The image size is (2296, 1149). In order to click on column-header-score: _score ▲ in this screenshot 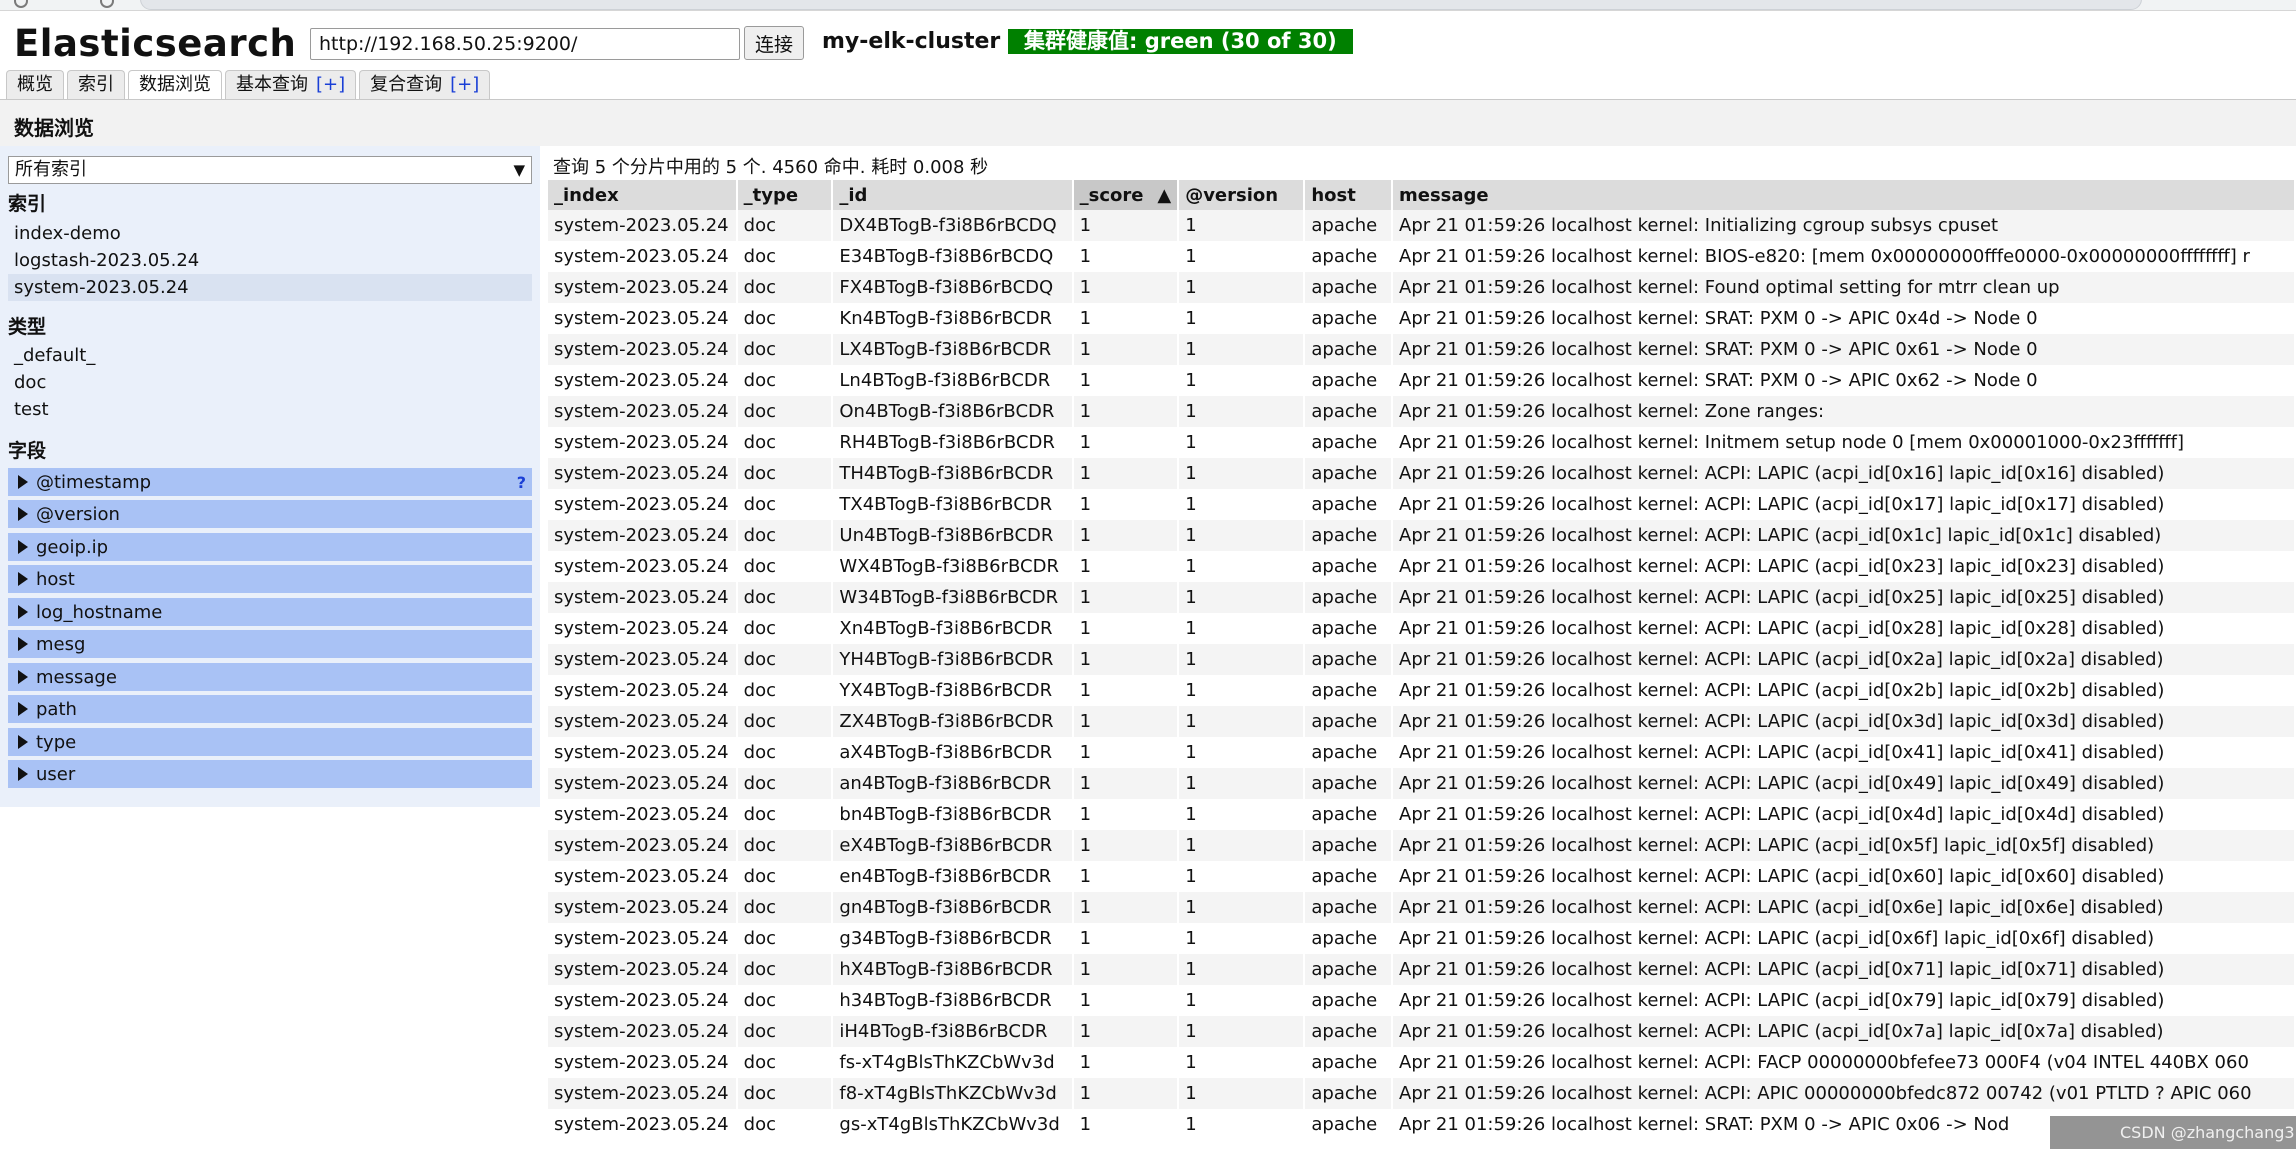, I will do `click(1126, 195)`.